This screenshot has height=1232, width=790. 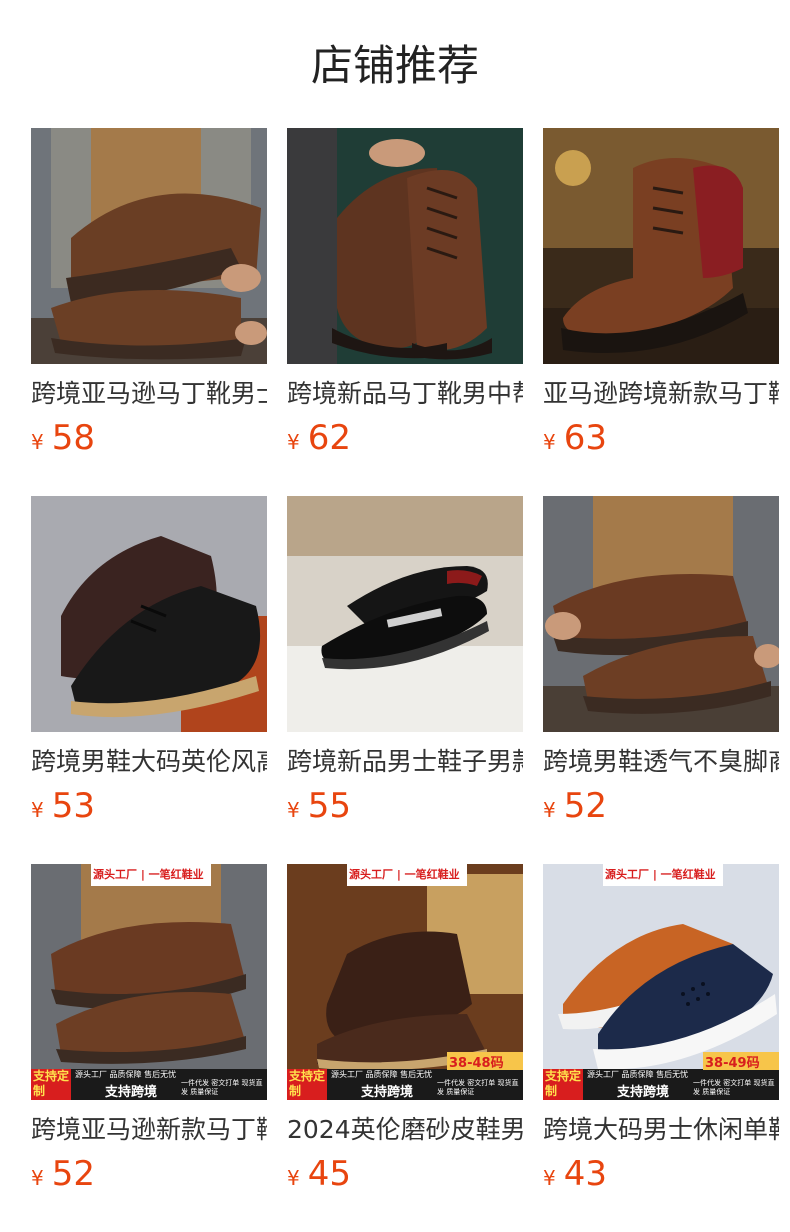 I want to click on section-title: 店铺推荐, so click(x=394, y=65).